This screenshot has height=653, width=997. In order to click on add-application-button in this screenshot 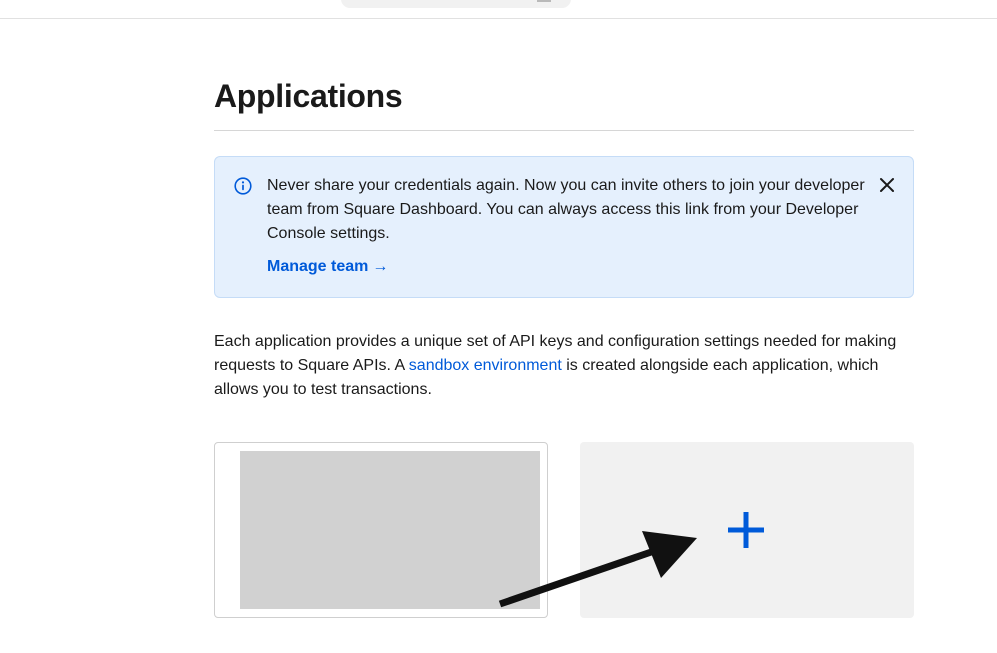, I will do `click(747, 530)`.